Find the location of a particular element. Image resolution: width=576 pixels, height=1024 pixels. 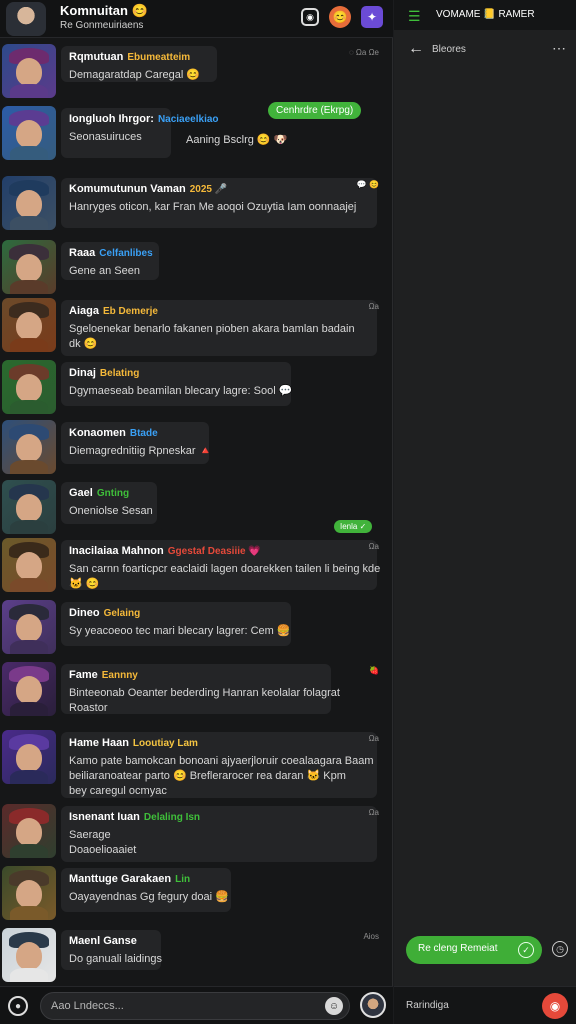

clock-icon: ◷ is located at coordinates (560, 949).